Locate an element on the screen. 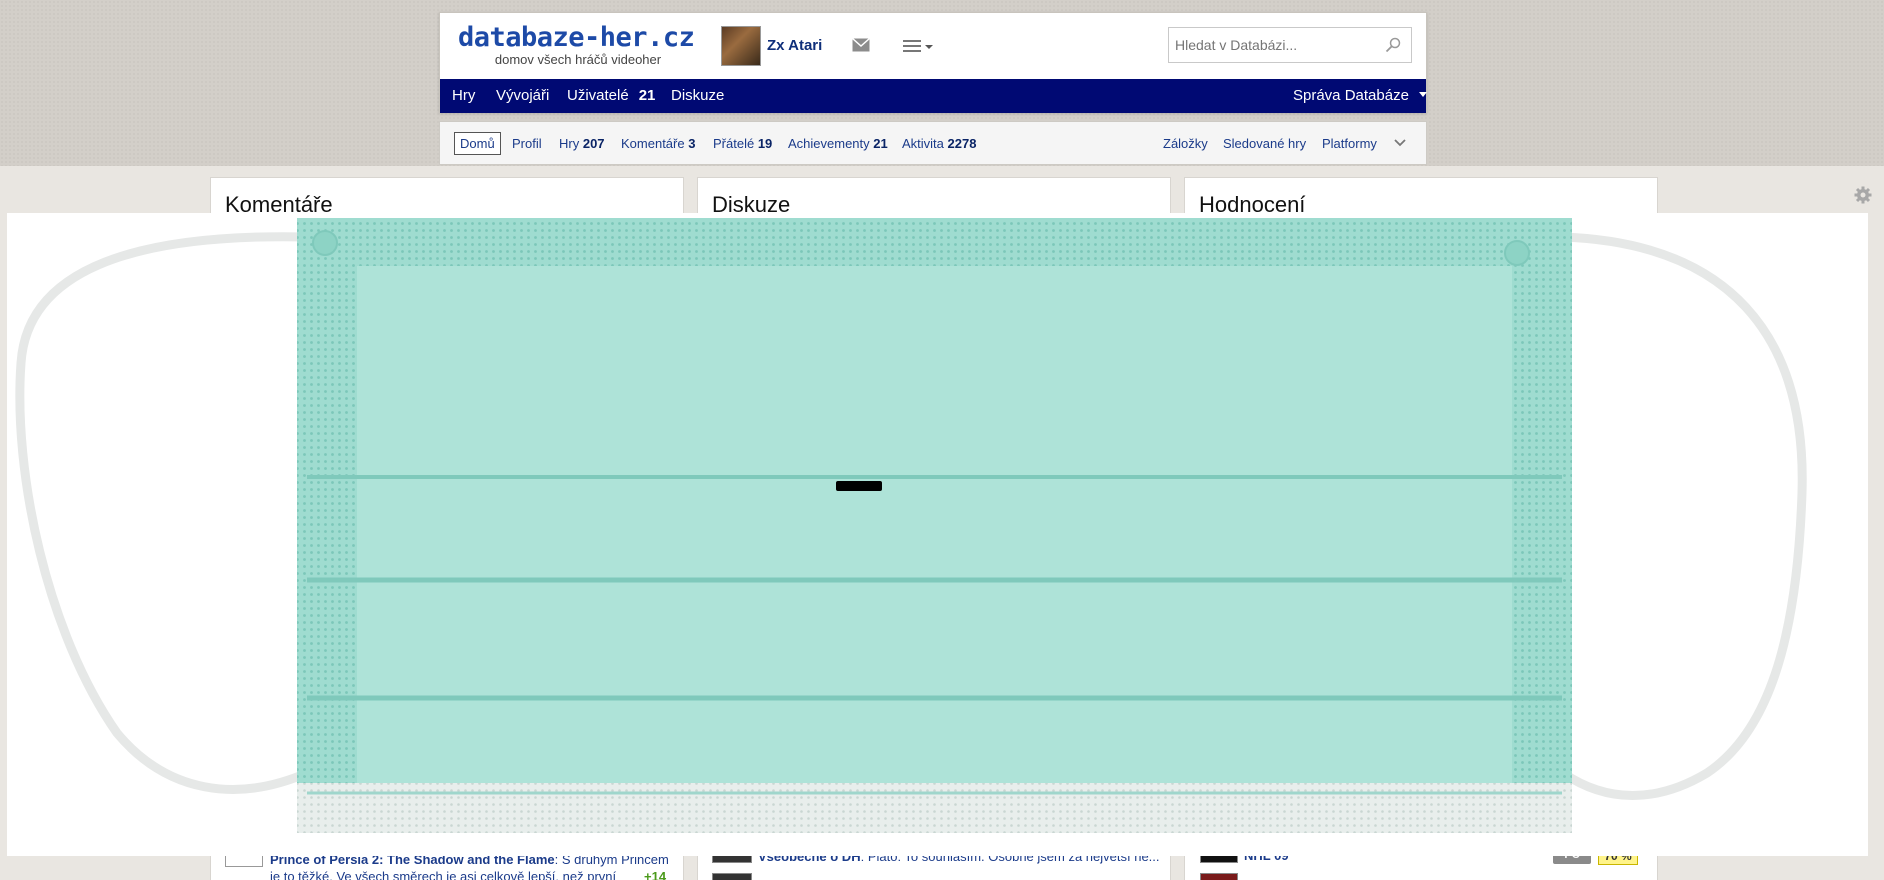 This screenshot has width=1884, height=880. subnav-count: 21 is located at coordinates (880, 143).